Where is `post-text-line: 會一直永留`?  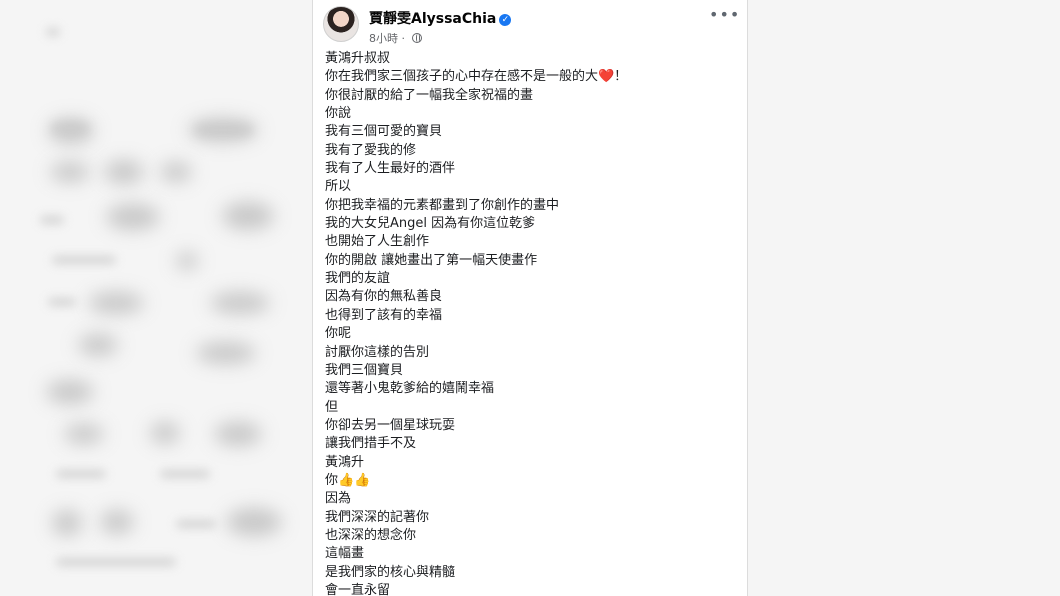 post-text-line: 會一直永留 is located at coordinates (358, 589).